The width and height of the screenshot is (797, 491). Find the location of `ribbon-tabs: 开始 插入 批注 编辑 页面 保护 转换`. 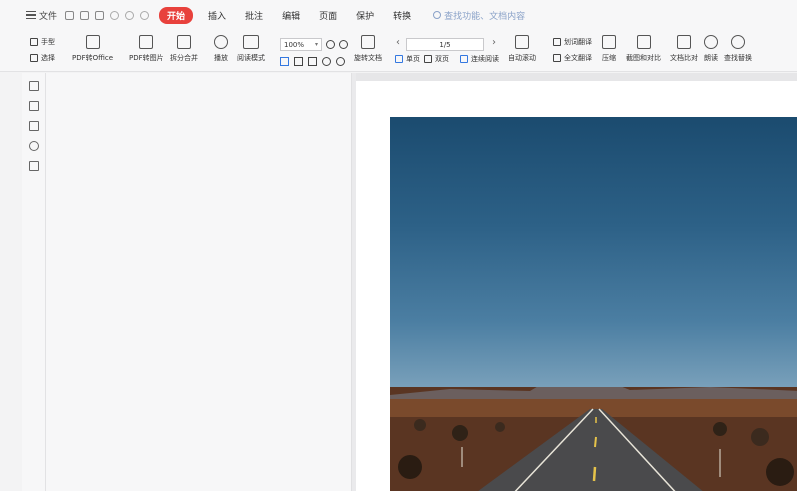

ribbon-tabs: 开始 插入 批注 编辑 页面 保护 转换 is located at coordinates (287, 15).